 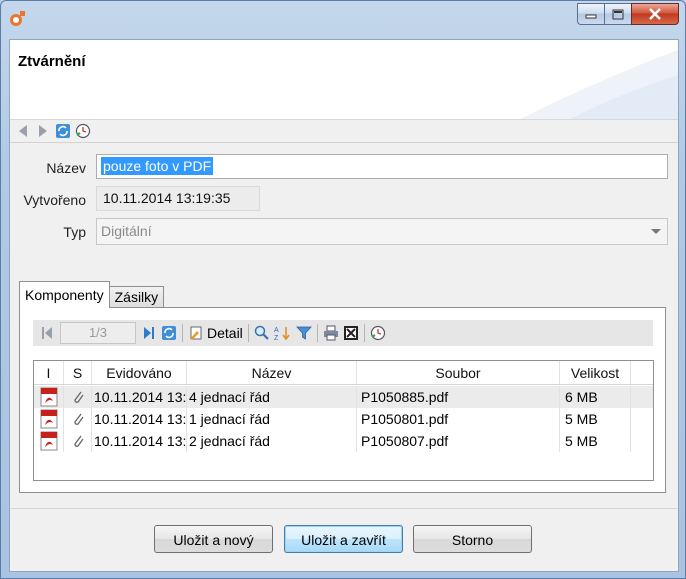 What do you see at coordinates (344, 131) in the screenshot?
I see `navigation-bar` at bounding box center [344, 131].